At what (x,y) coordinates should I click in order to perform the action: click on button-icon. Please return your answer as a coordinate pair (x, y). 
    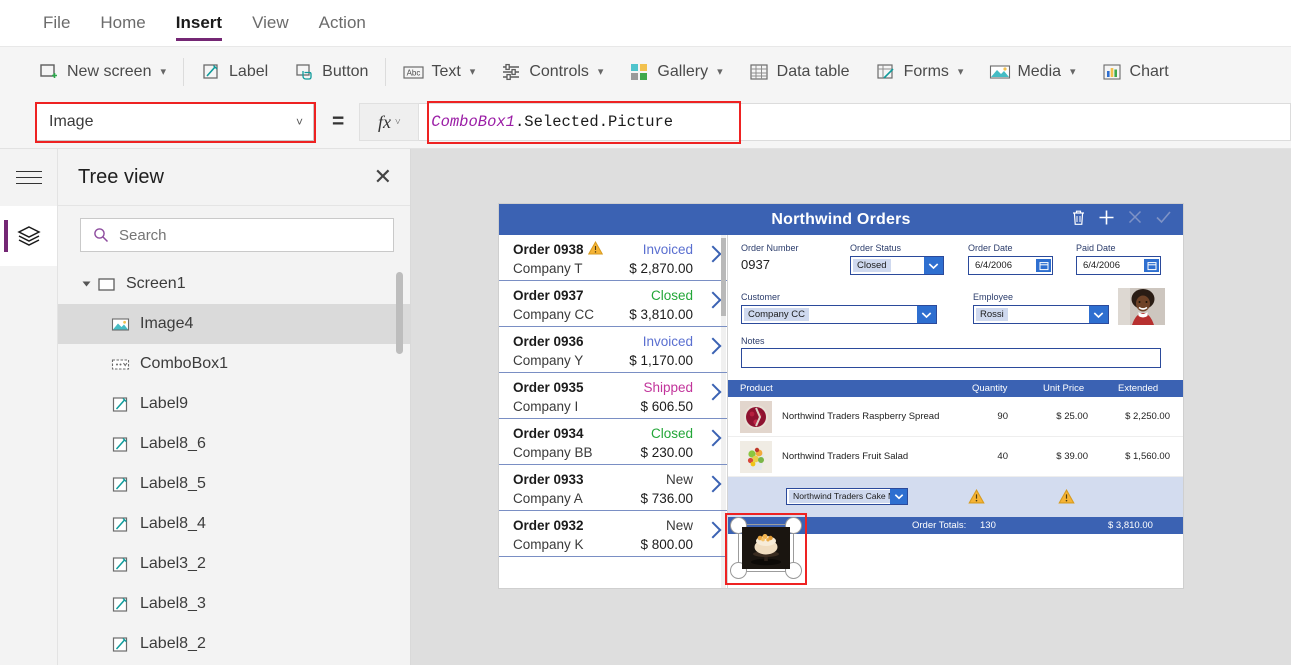
    Looking at the image, I should click on (304, 72).